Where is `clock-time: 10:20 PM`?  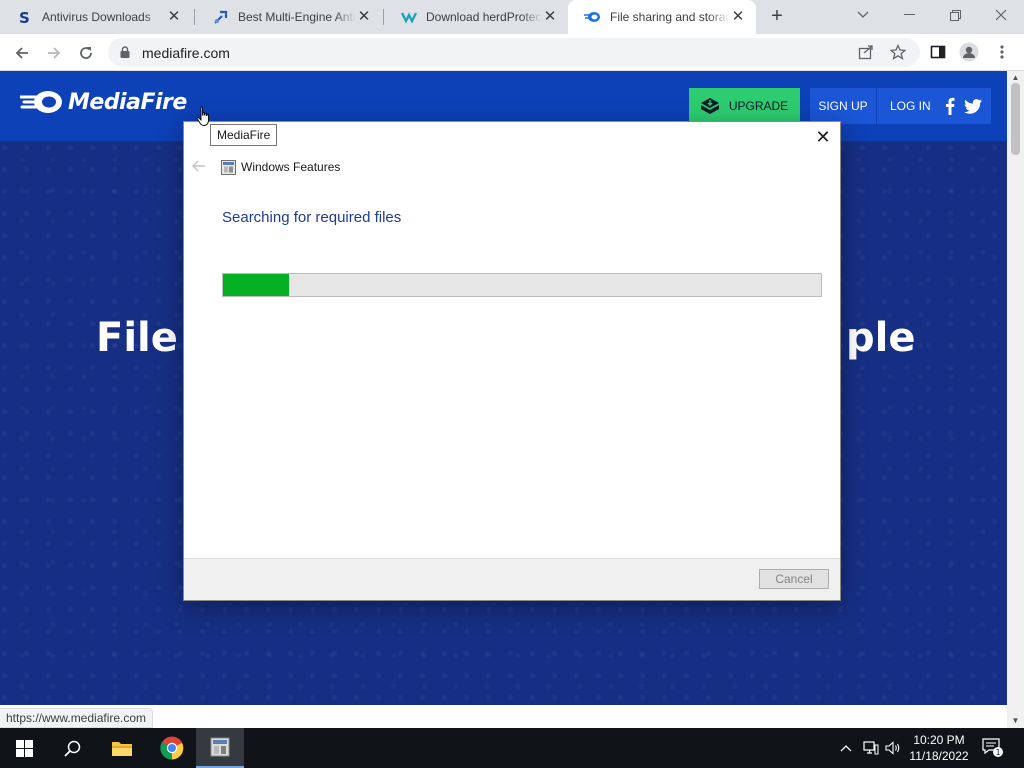 clock-time: 10:20 PM is located at coordinates (939, 740).